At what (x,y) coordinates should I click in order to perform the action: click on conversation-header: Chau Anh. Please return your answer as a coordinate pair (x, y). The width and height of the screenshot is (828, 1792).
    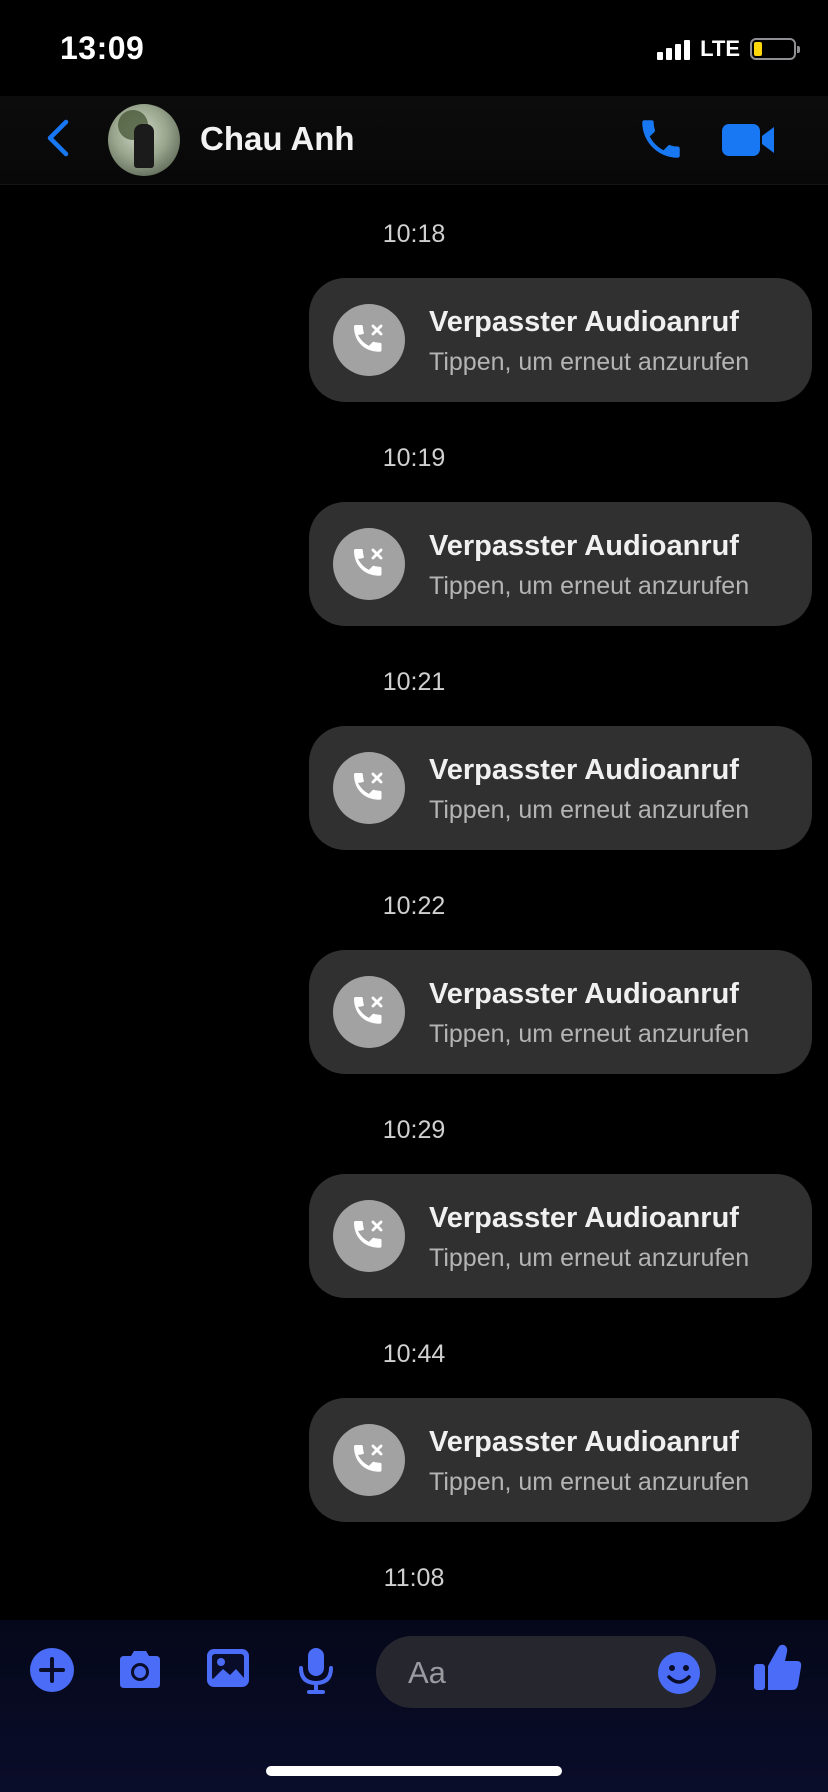
    Looking at the image, I should click on (414, 140).